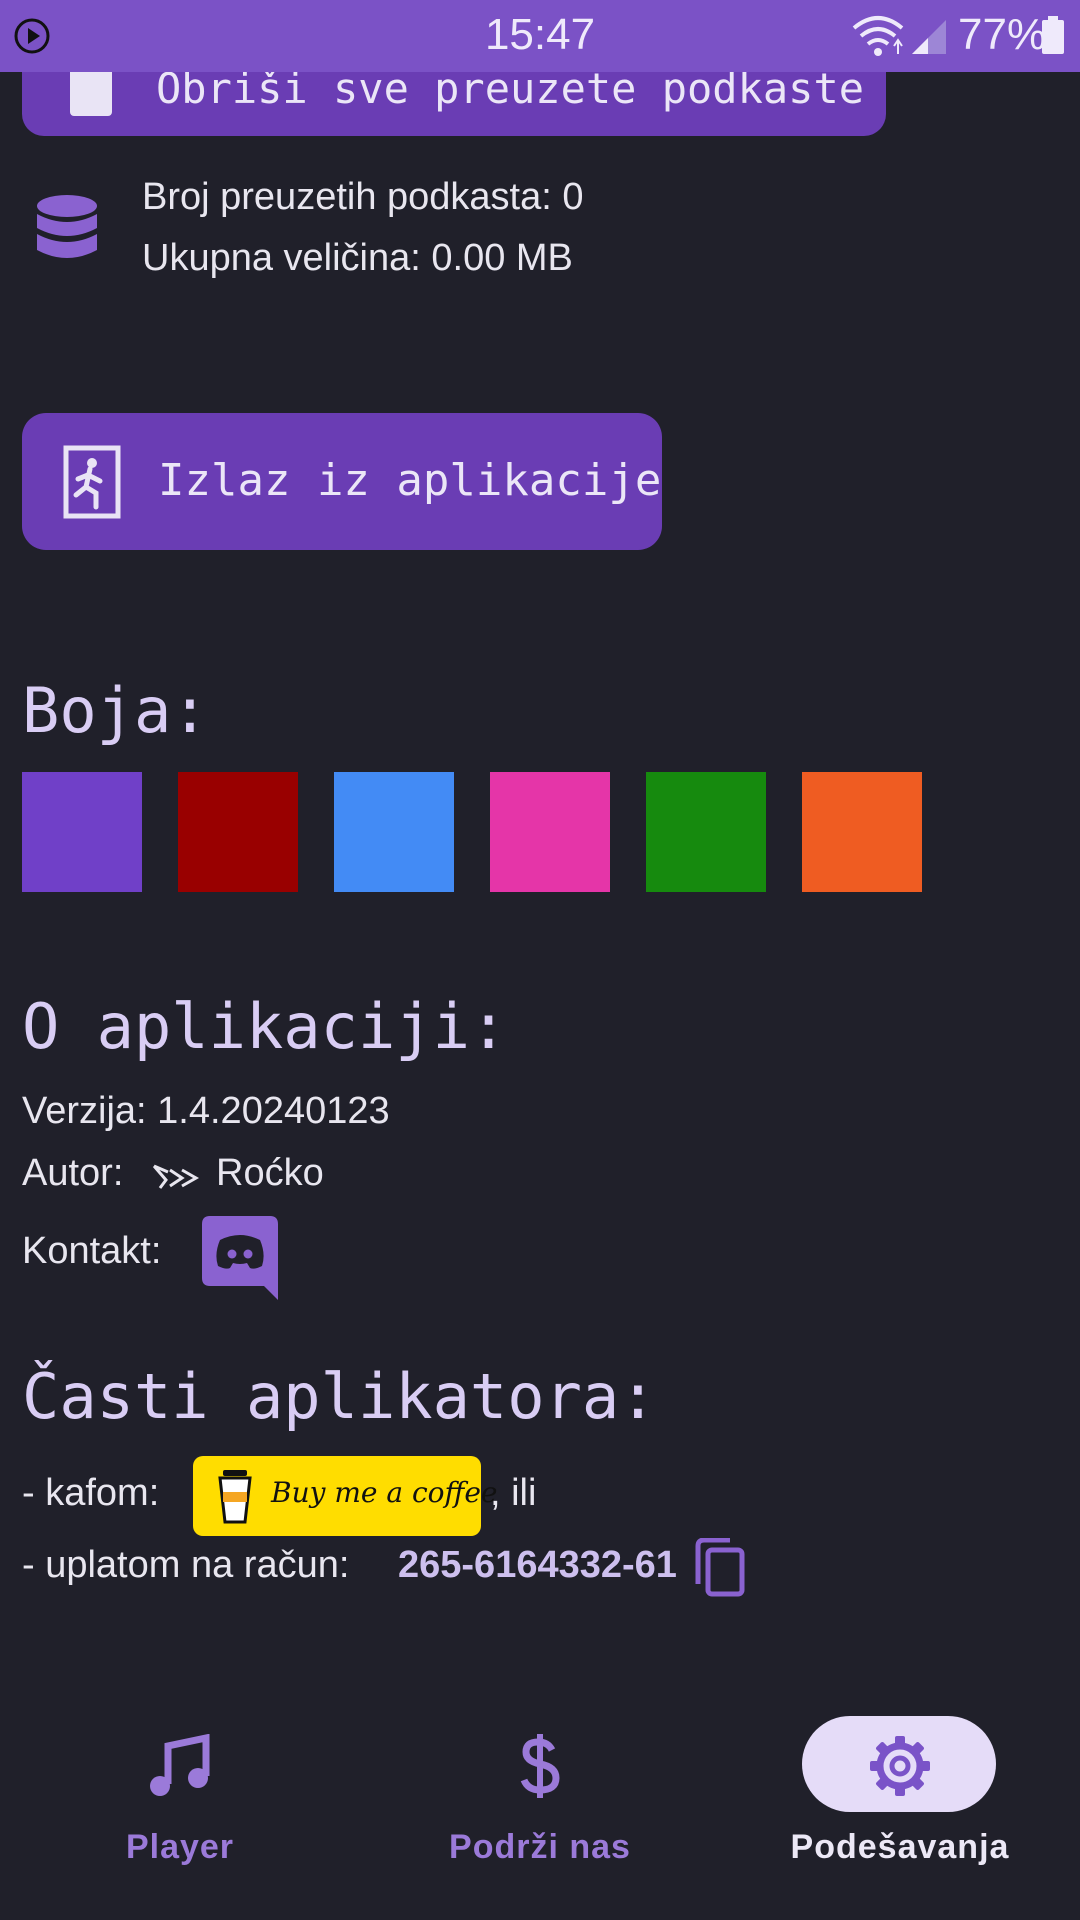  Describe the element at coordinates (862, 832) in the screenshot. I see `color-swatch-orange` at that location.